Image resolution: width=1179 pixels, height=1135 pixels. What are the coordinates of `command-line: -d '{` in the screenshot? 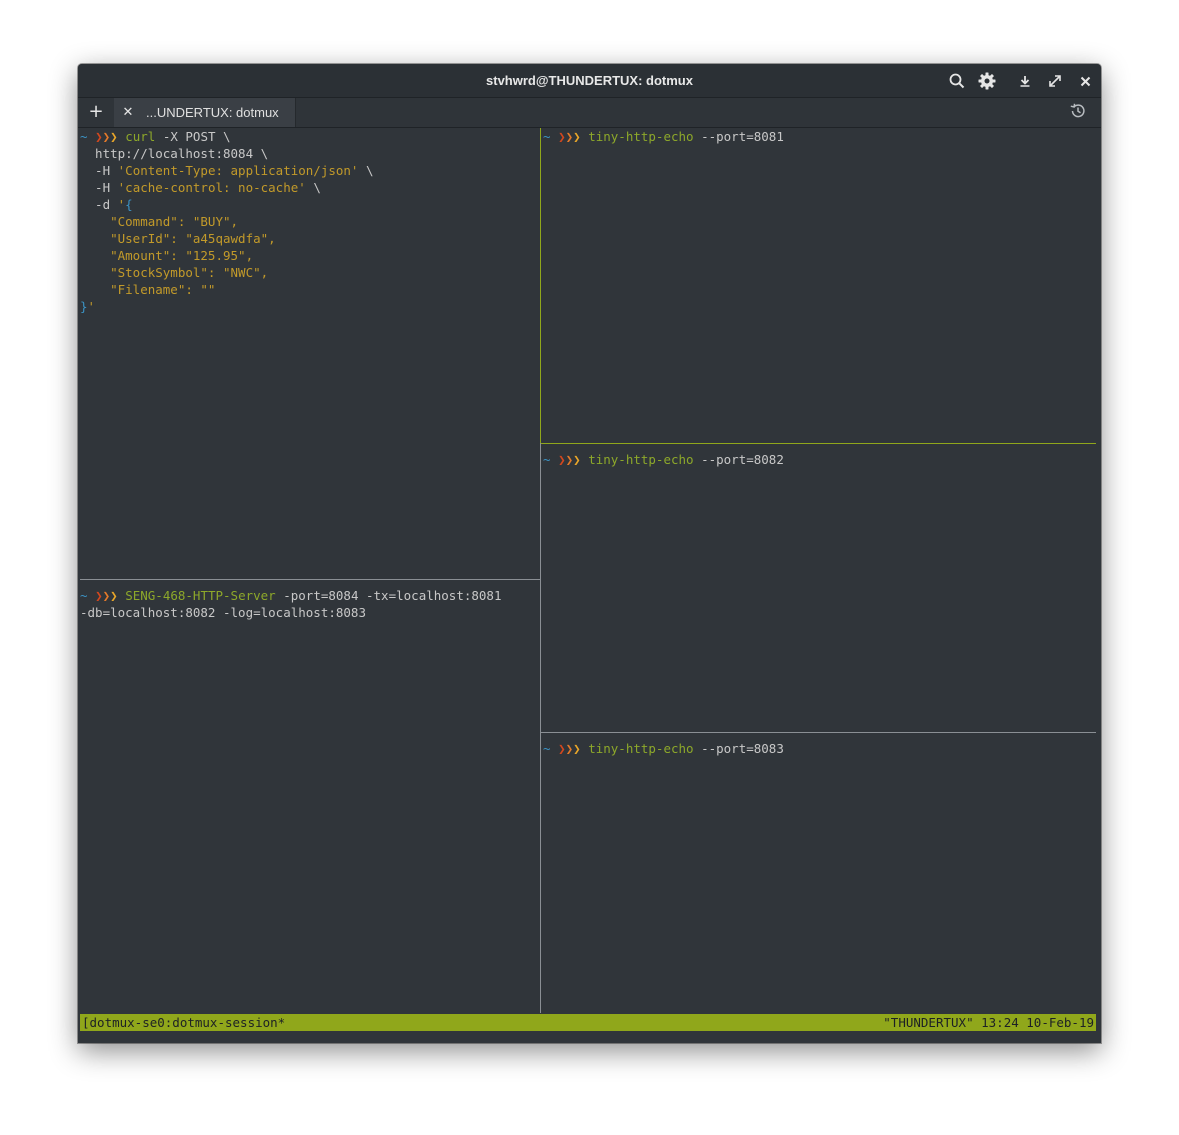 It's located at (106, 204).